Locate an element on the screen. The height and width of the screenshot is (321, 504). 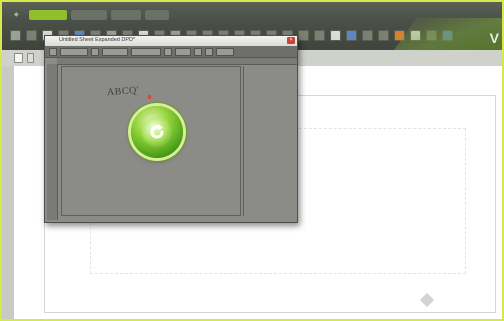
vertical-ruler is located at coordinates (52, 142).